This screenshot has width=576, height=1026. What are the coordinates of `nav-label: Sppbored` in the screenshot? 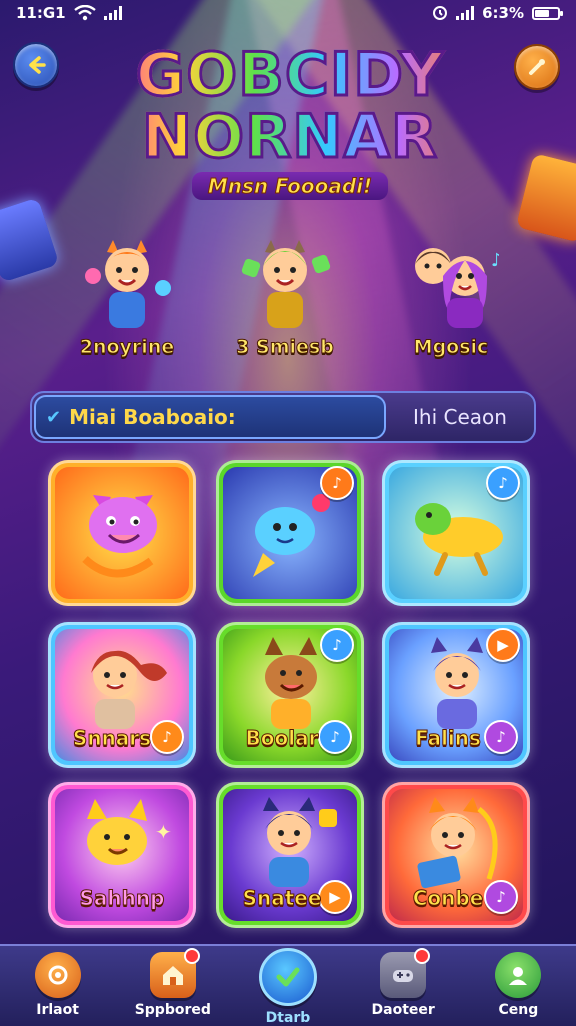 It's located at (172, 1010).